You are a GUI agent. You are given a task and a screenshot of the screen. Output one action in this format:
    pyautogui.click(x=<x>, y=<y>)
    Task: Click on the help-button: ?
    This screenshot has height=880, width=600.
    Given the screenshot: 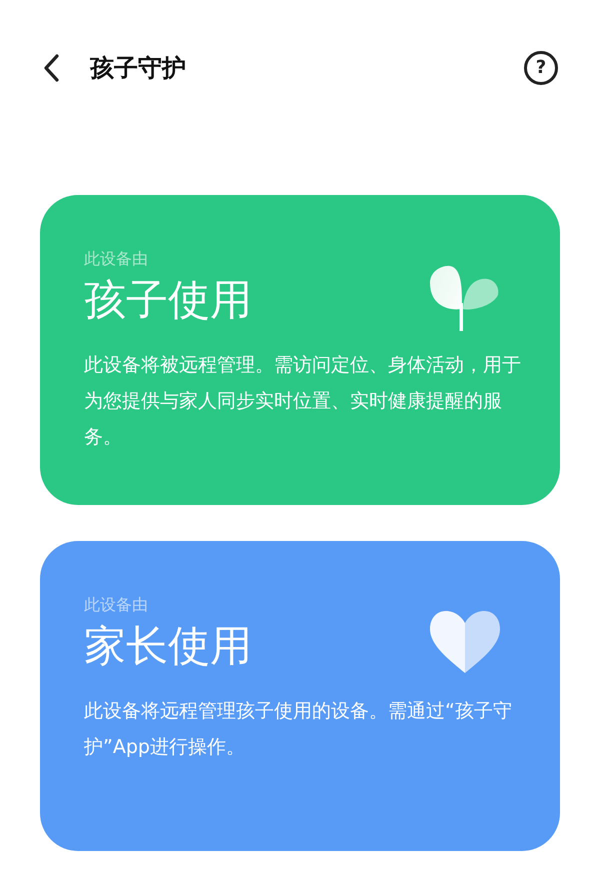 What is the action you would take?
    pyautogui.click(x=541, y=68)
    